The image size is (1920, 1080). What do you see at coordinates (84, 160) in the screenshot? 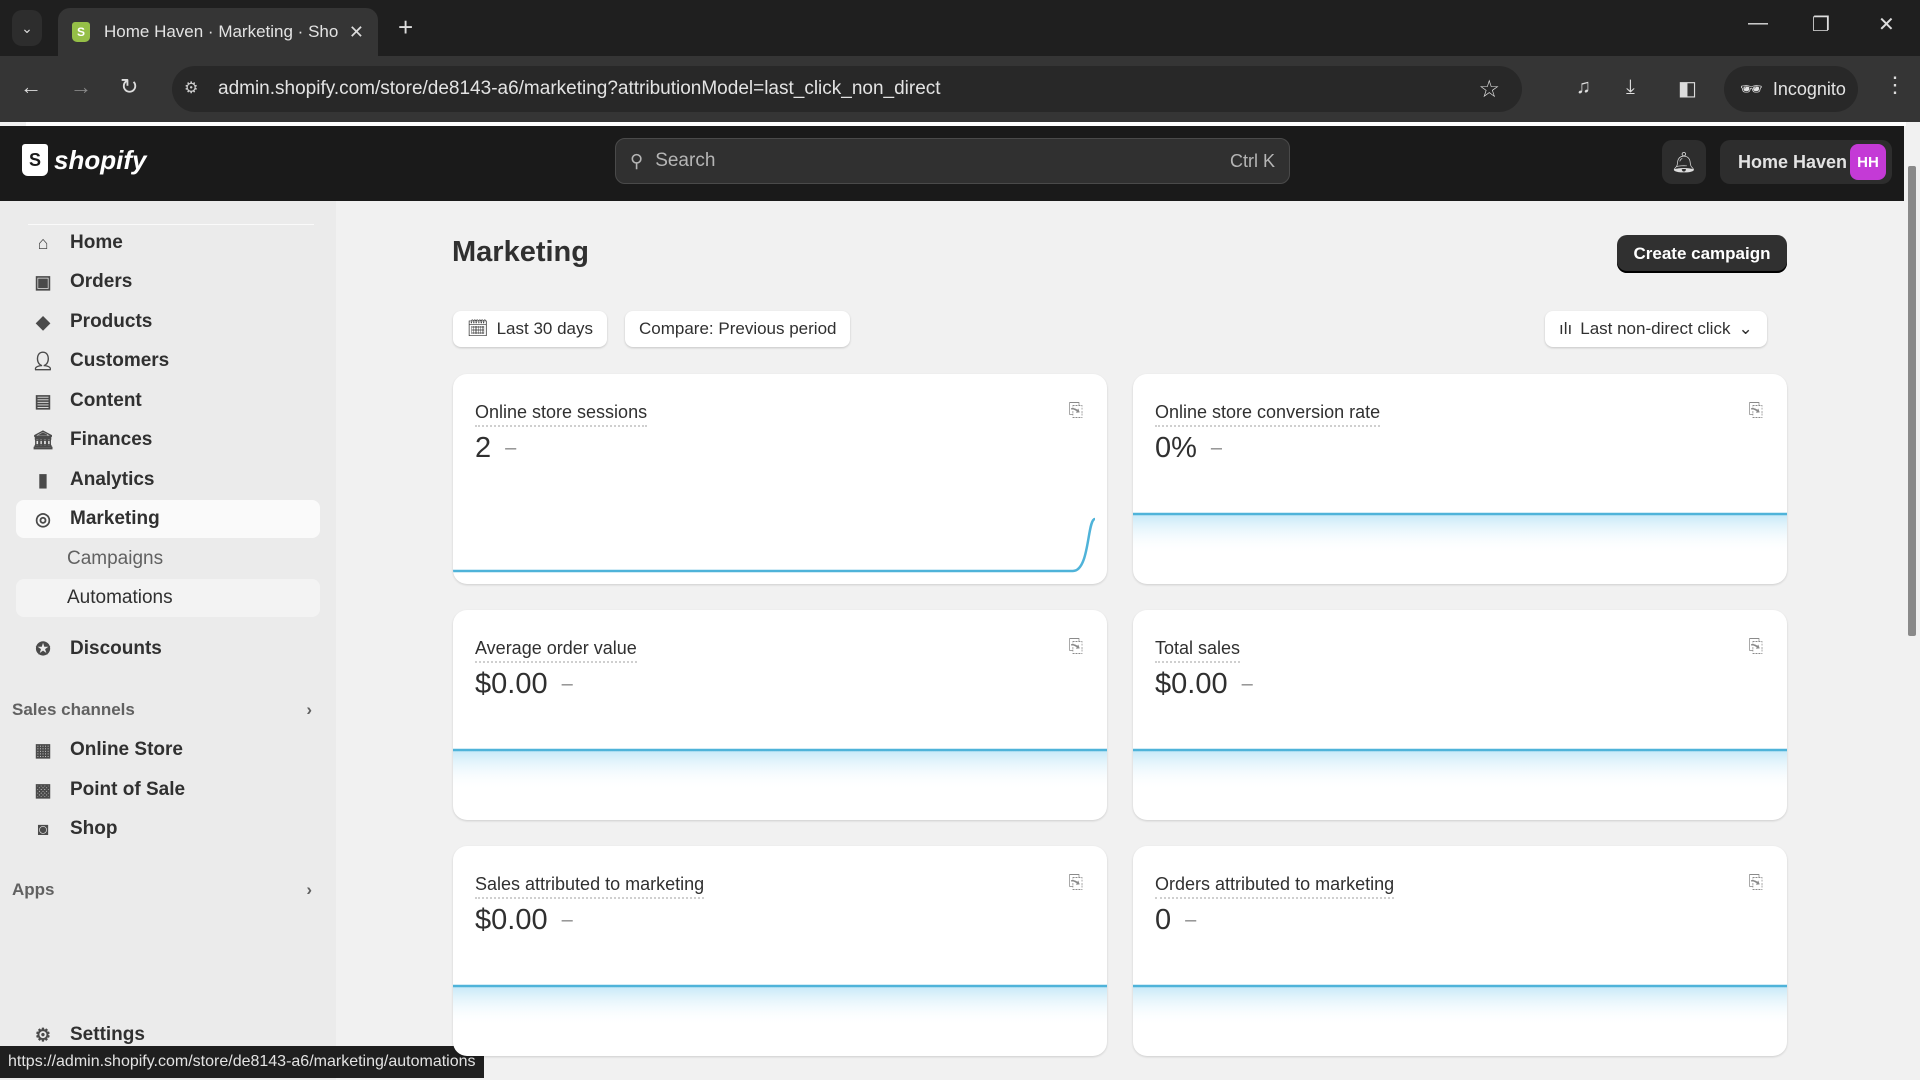
I see `shopify-logo: S shopify` at bounding box center [84, 160].